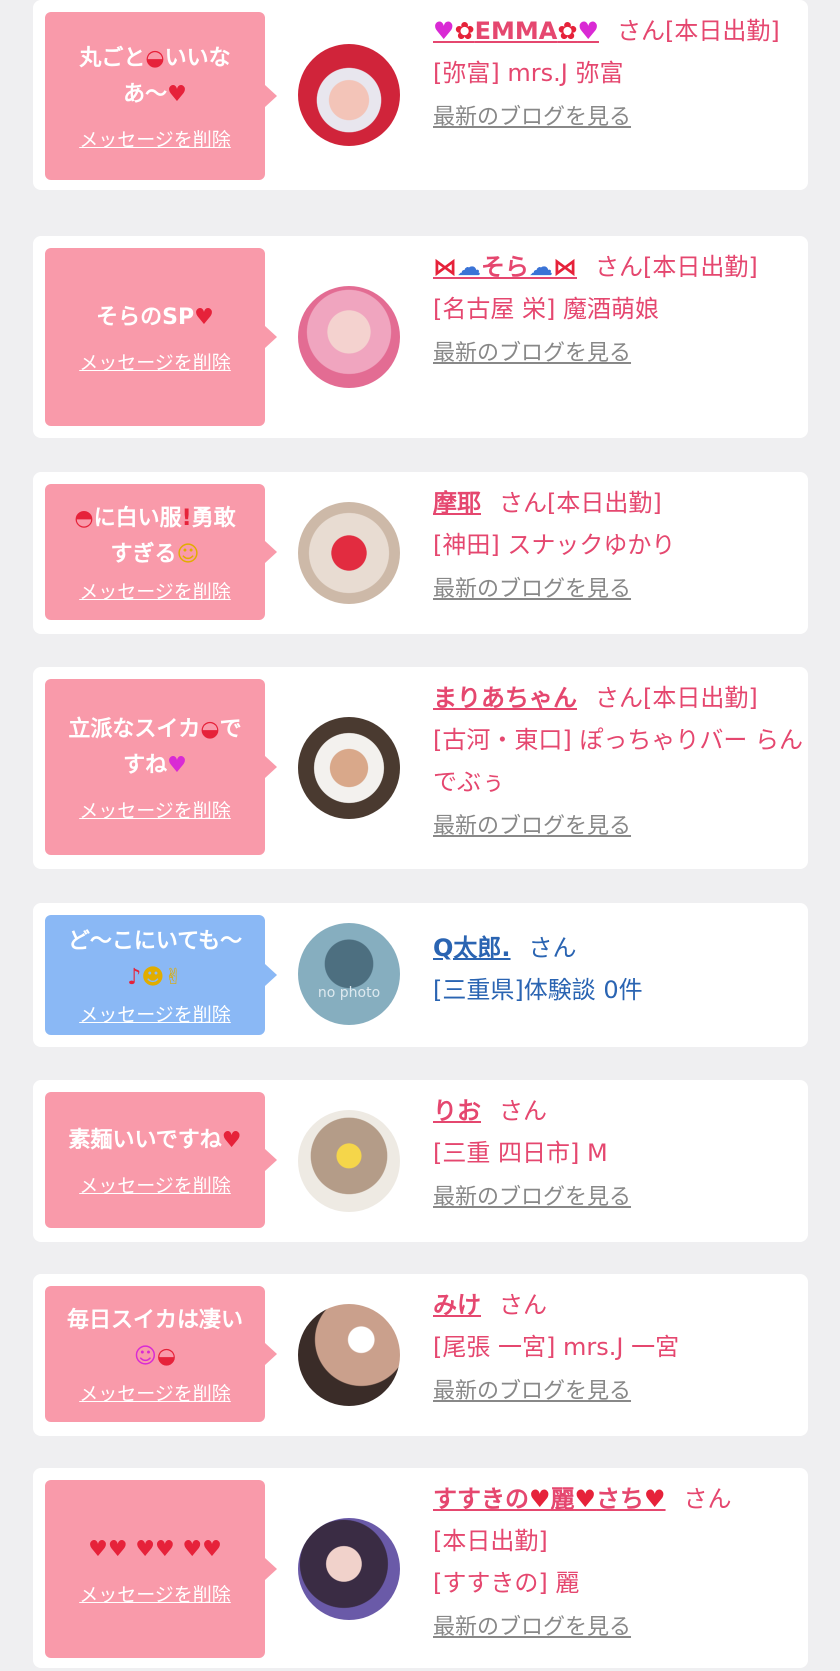  Describe the element at coordinates (457, 1111) in the screenshot. I see `user-name-link: りお` at that location.